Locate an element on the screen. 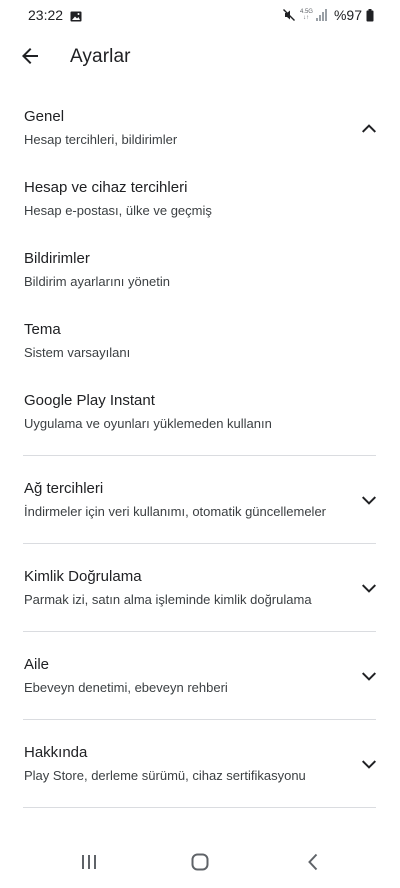  settings-item-tema: Tema Sistem varsayılanı is located at coordinates (200, 343).